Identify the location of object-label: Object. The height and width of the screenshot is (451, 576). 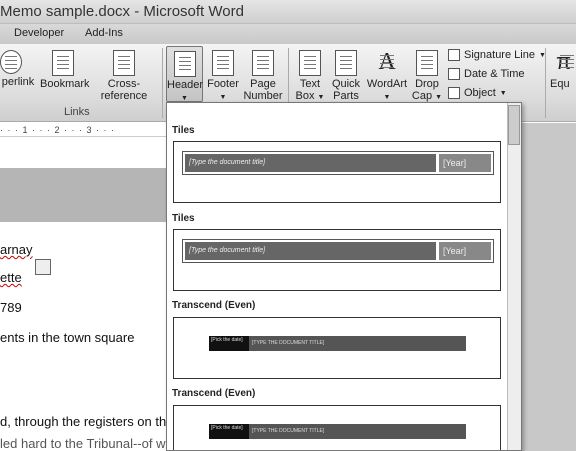
(480, 93).